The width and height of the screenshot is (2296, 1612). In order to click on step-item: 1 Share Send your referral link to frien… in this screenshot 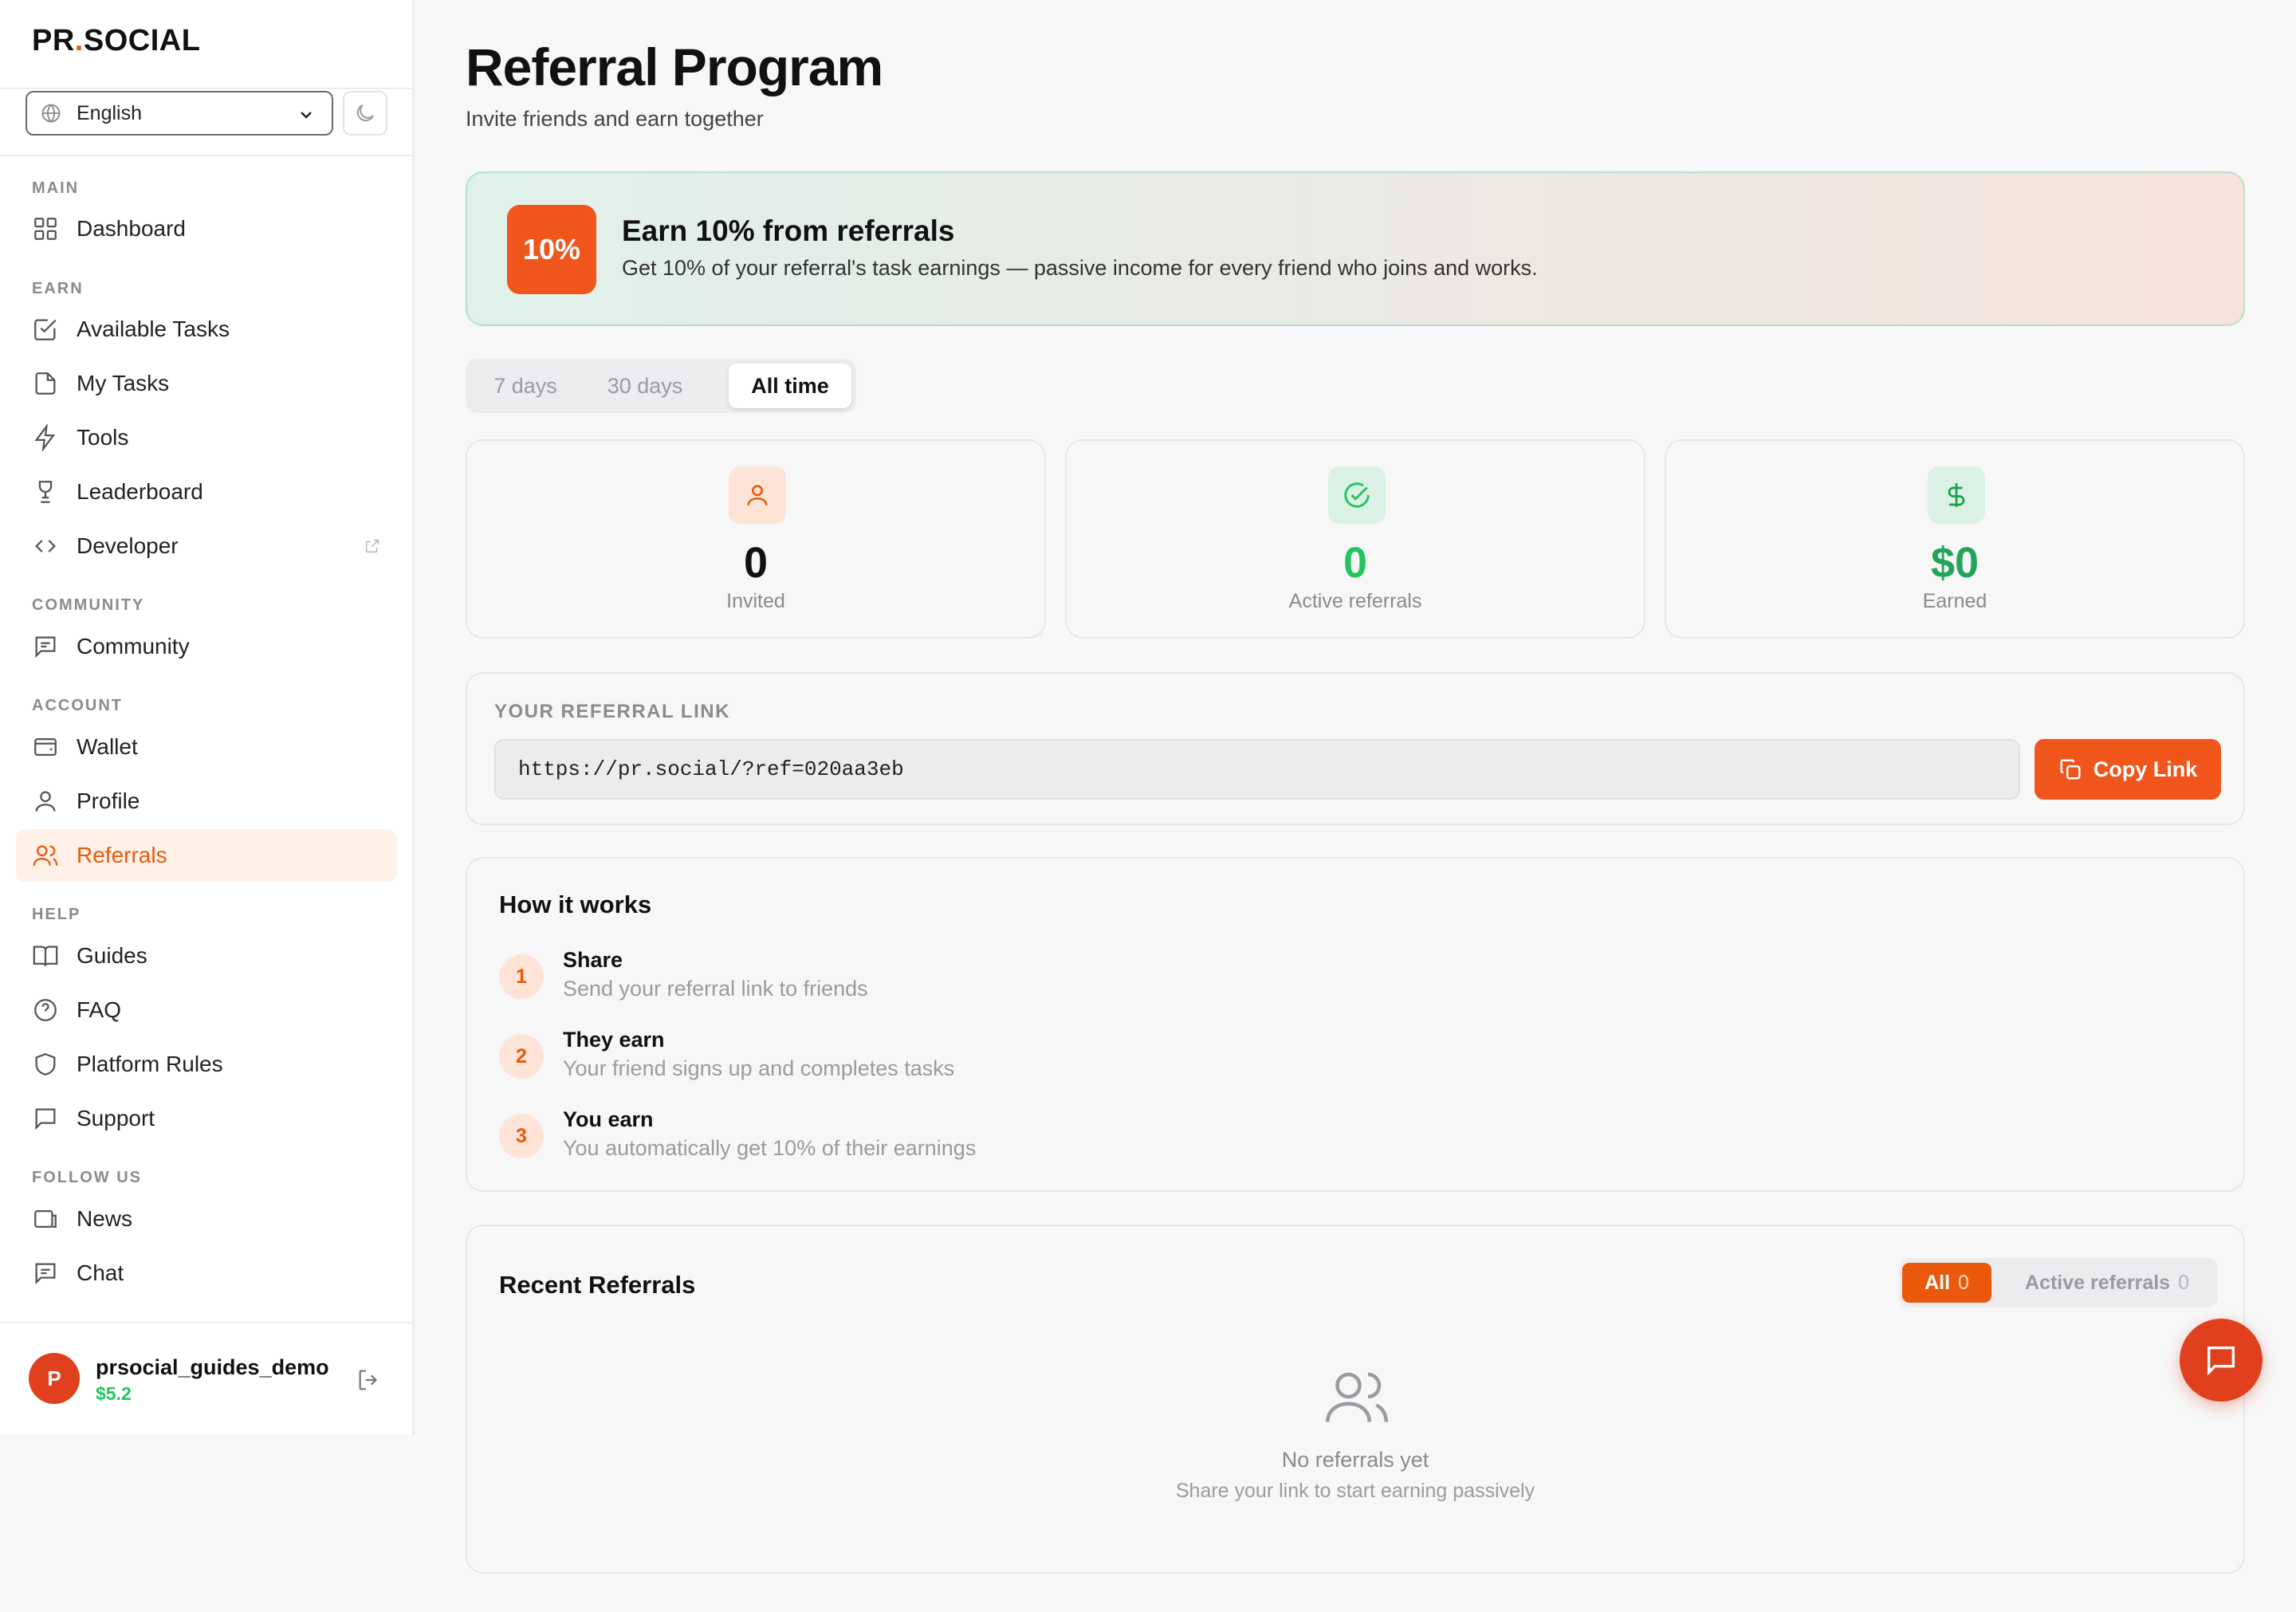, I will do `click(1057, 980)`.